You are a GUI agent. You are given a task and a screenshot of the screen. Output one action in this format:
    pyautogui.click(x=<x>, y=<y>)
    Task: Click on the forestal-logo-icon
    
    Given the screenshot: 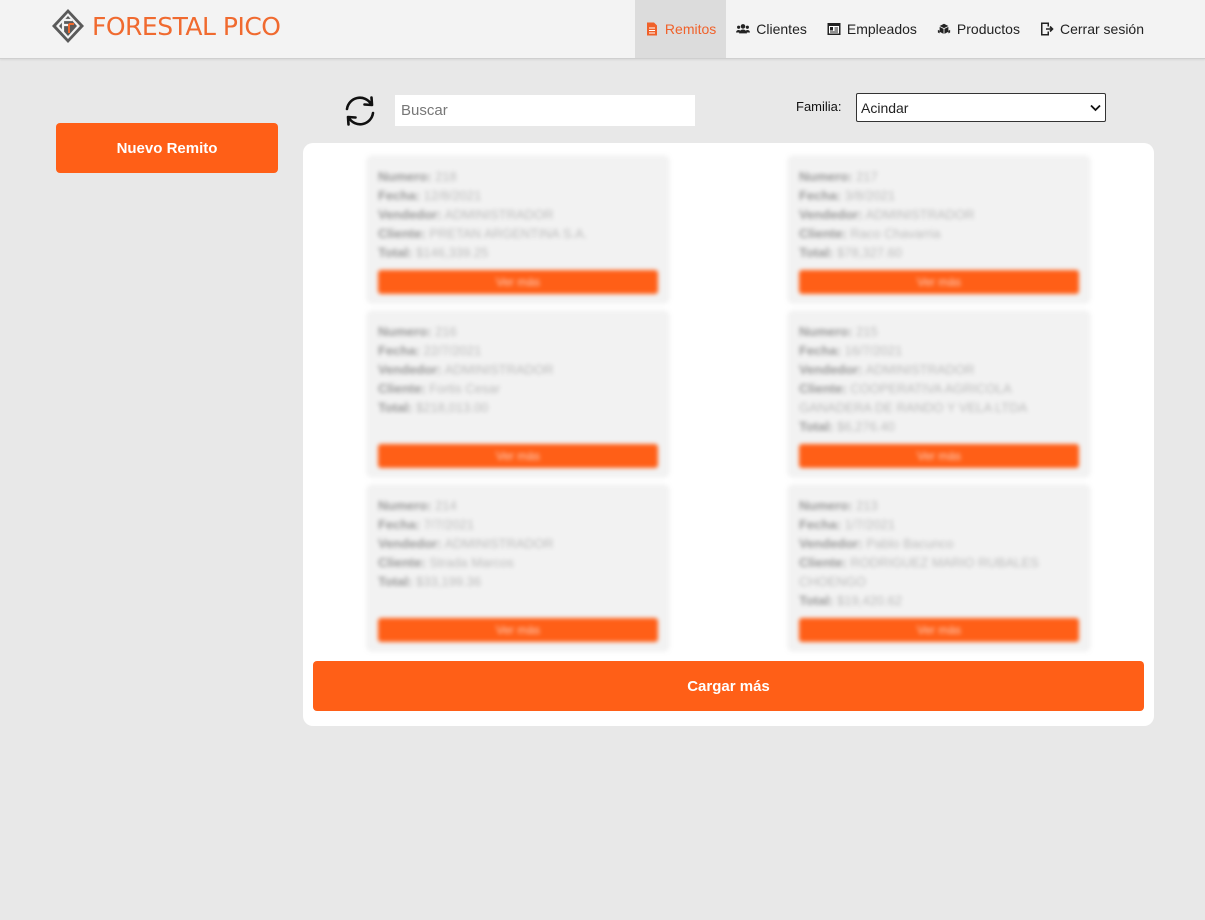 What is the action you would take?
    pyautogui.click(x=68, y=26)
    